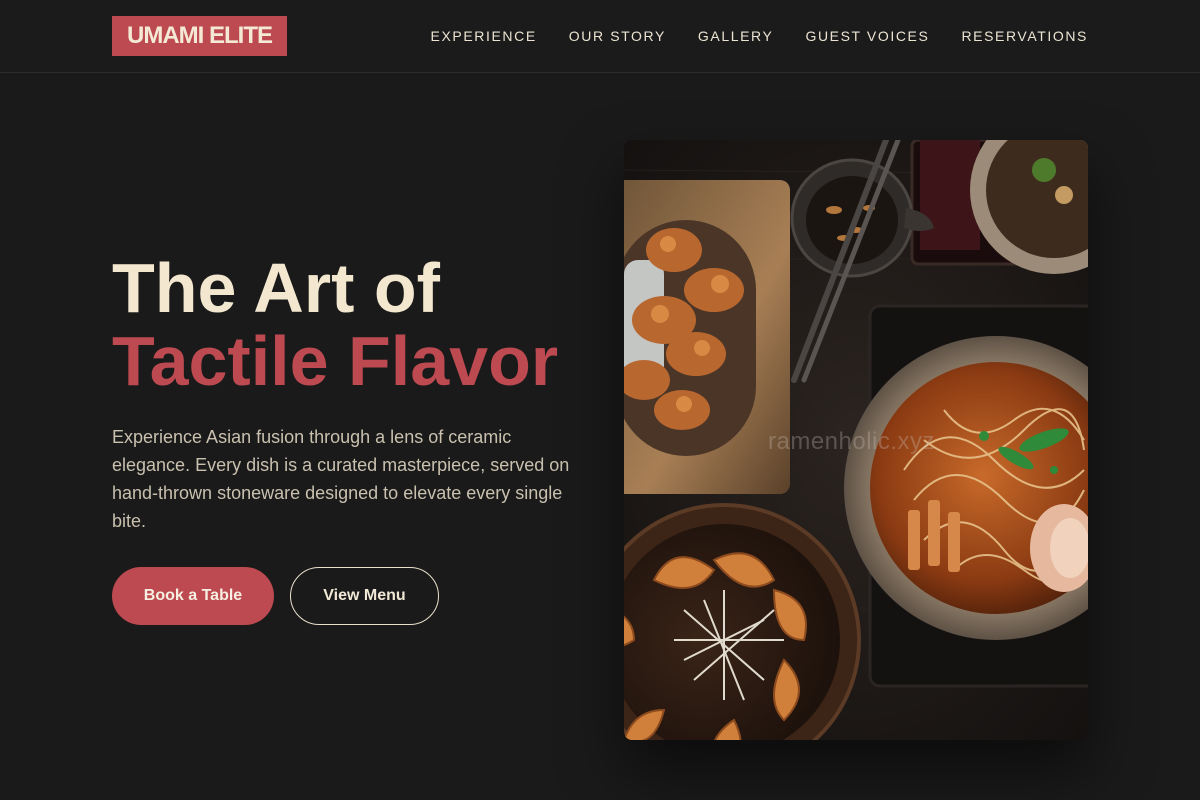 The width and height of the screenshot is (1200, 800). I want to click on view-menu-button: View Menu, so click(364, 596).